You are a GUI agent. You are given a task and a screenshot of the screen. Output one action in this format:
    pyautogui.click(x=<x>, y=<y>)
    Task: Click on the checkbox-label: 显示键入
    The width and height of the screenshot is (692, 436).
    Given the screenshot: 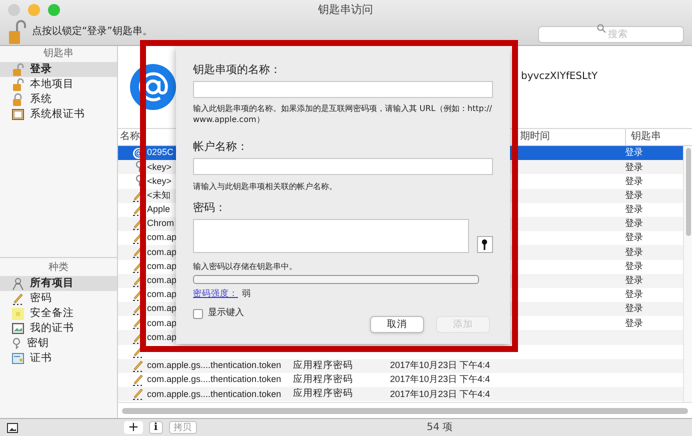 What is the action you would take?
    pyautogui.click(x=226, y=313)
    